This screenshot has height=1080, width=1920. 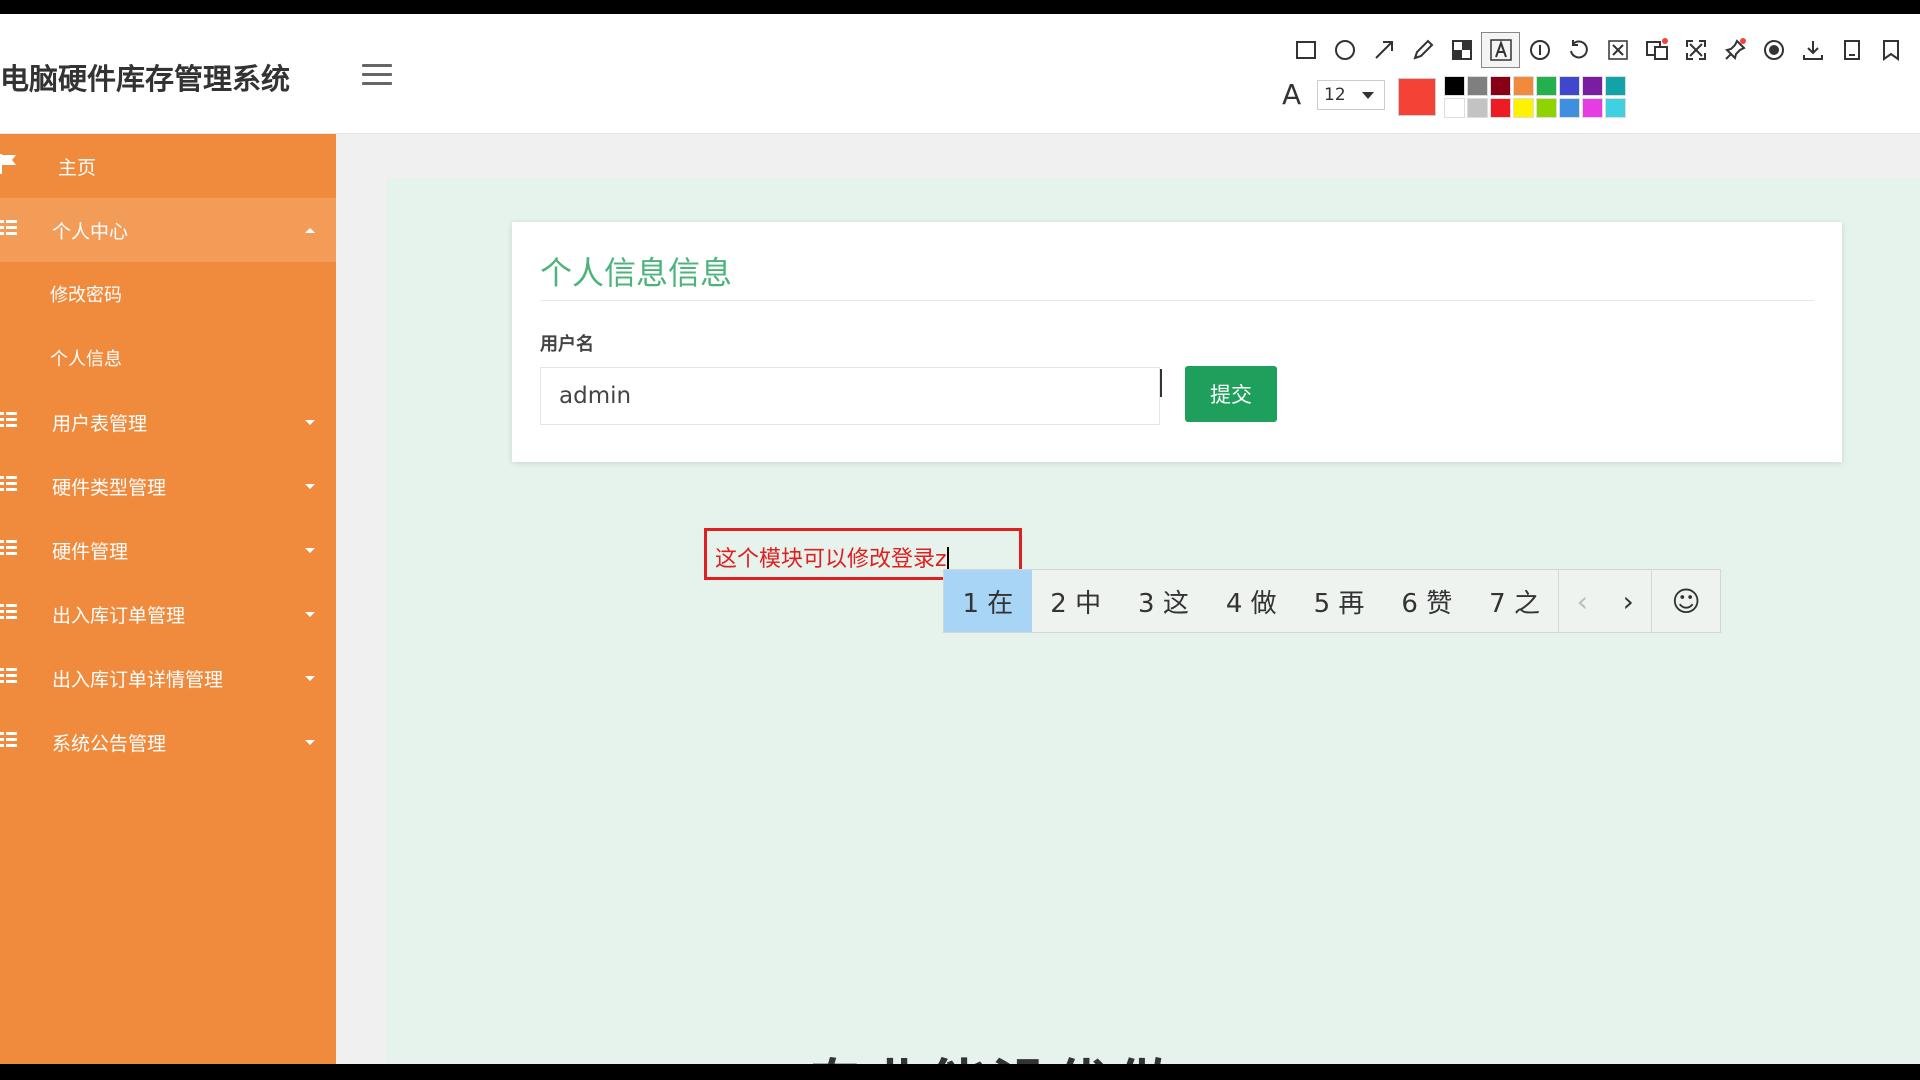 I want to click on annotation-text: 这个模块可以修改登录z, so click(x=831, y=559).